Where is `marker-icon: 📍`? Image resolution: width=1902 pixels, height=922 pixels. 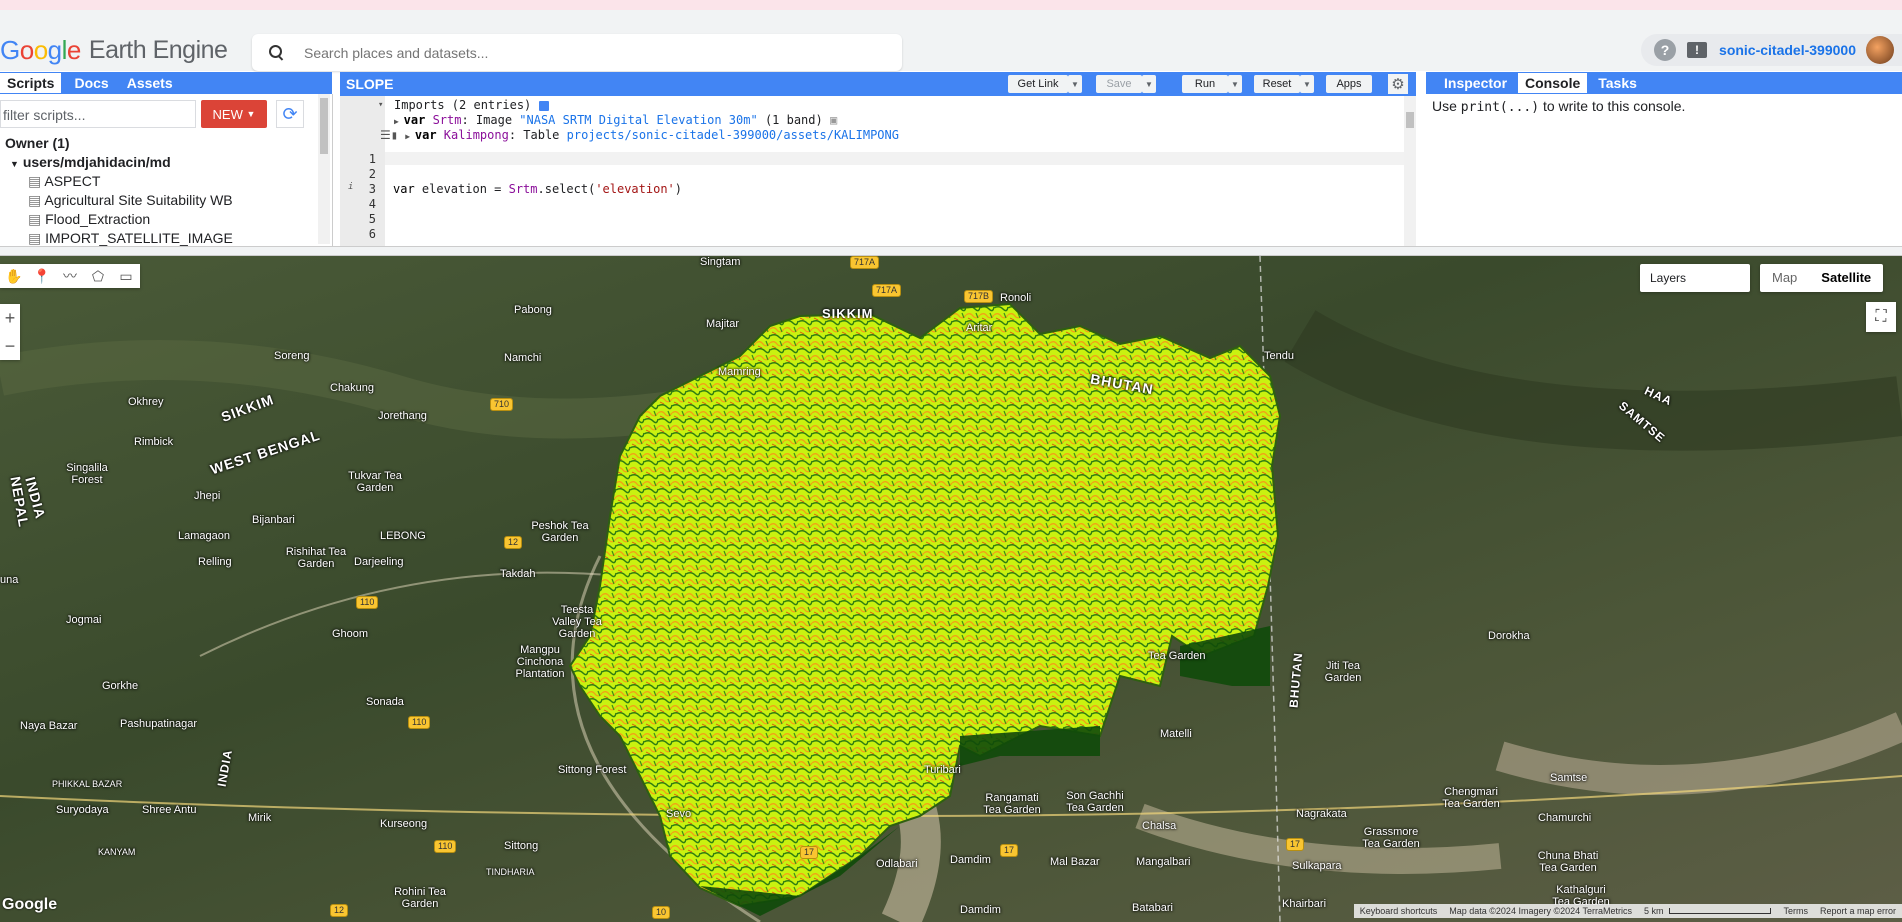 marker-icon: 📍 is located at coordinates (42, 276).